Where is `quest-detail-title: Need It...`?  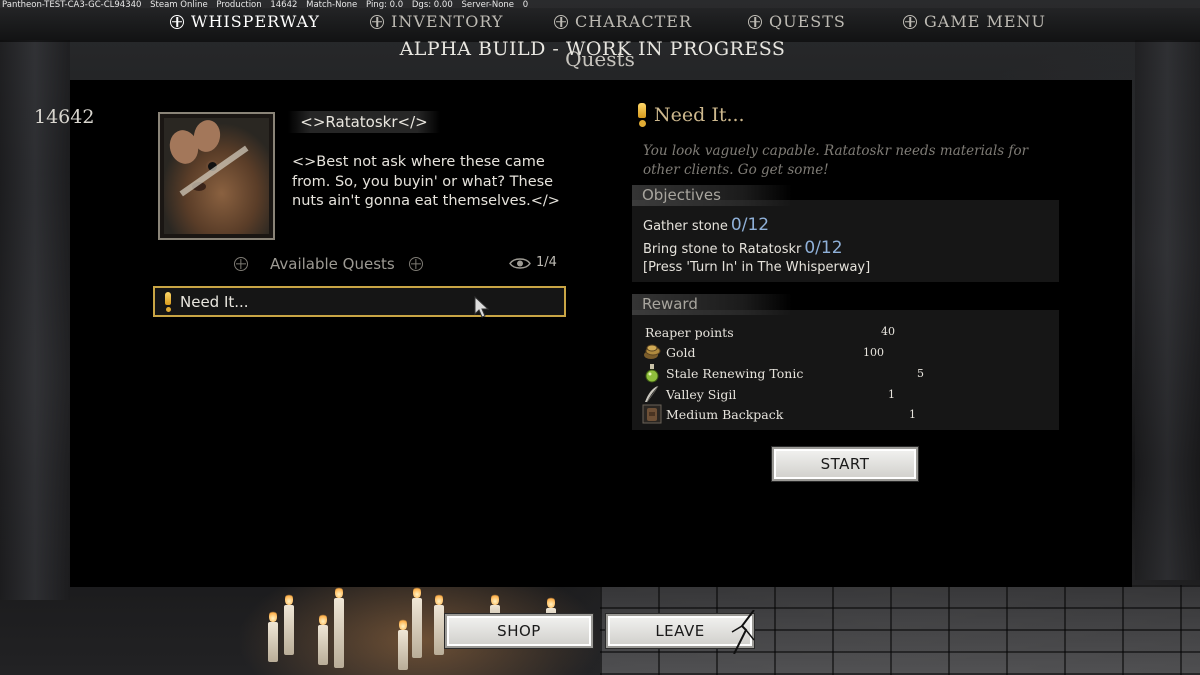 quest-detail-title: Need It... is located at coordinates (689, 115).